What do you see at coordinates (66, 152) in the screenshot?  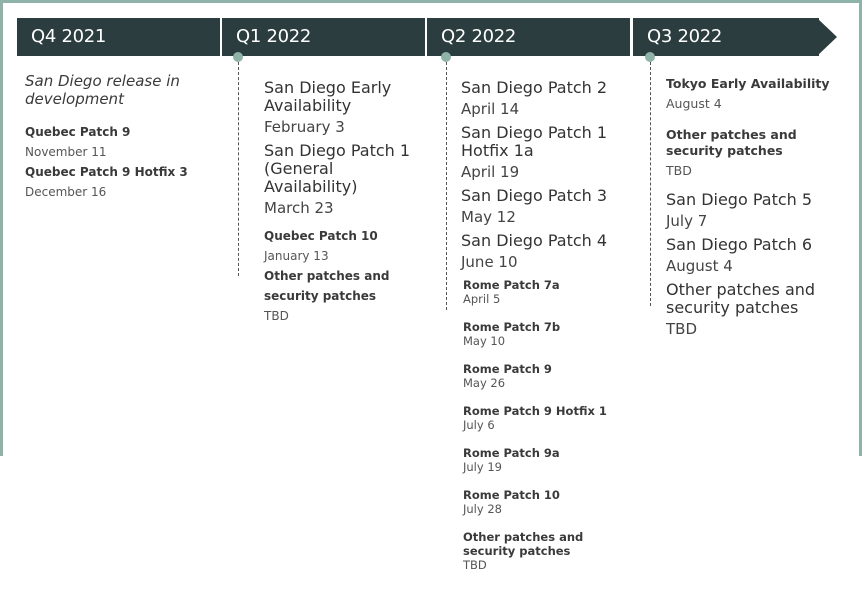 I see `milestone-date: November 11` at bounding box center [66, 152].